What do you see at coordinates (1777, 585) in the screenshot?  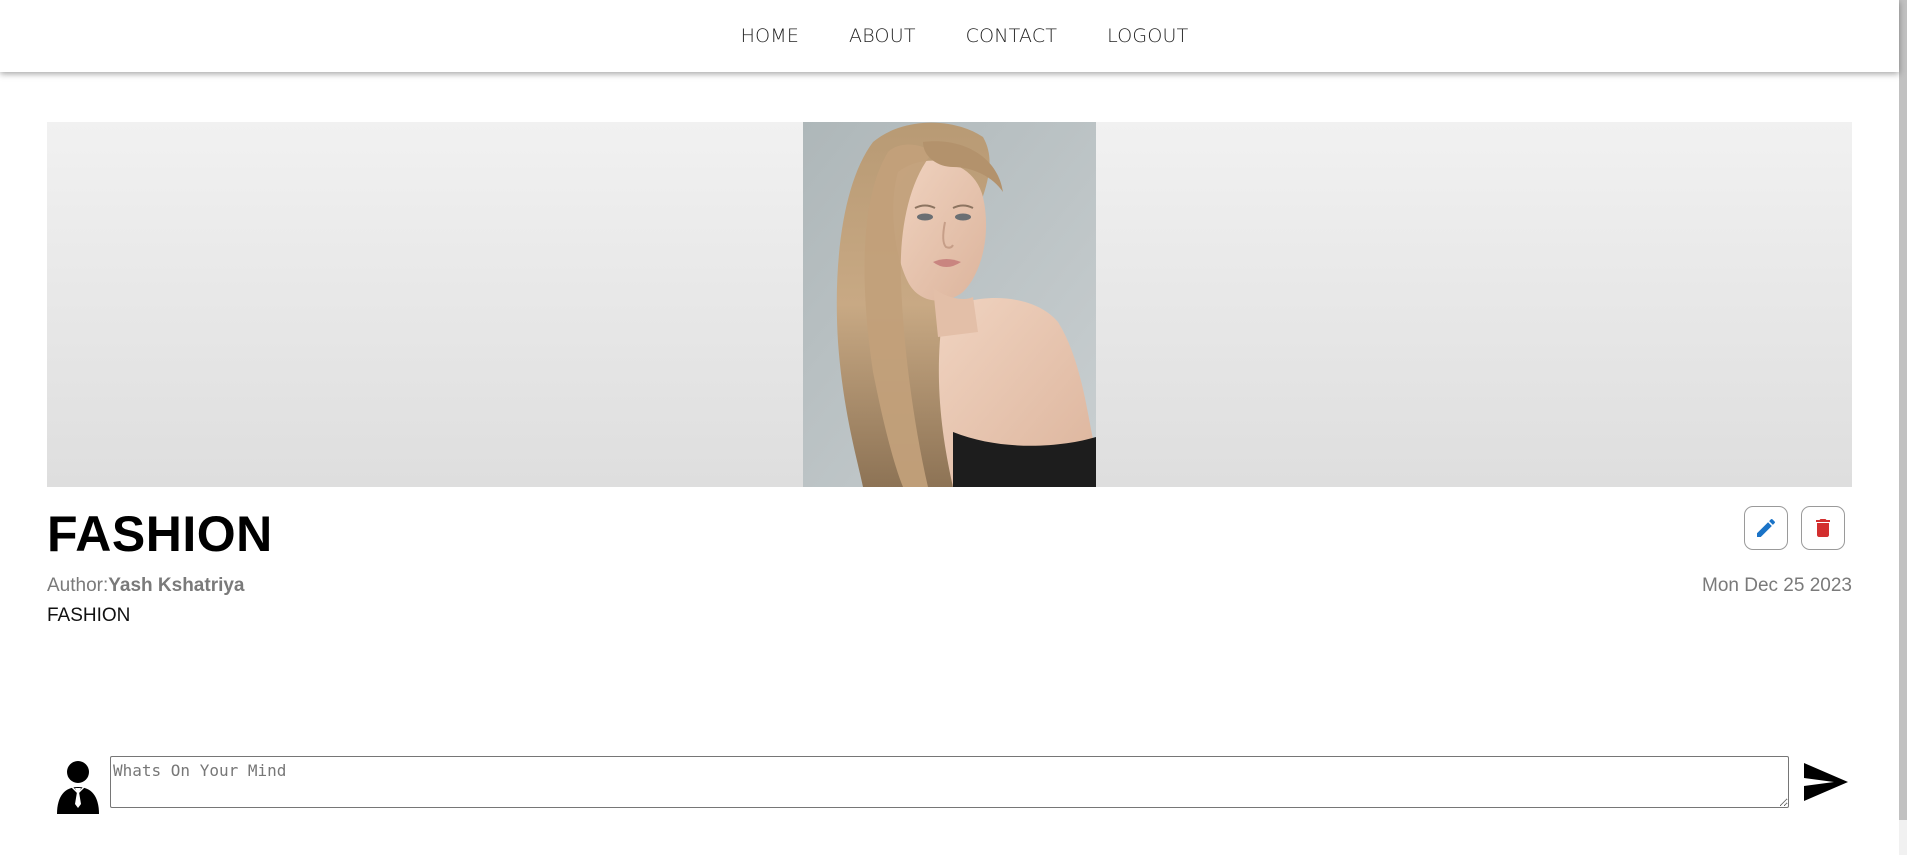 I see `post-date: Mon Dec 25 2023` at bounding box center [1777, 585].